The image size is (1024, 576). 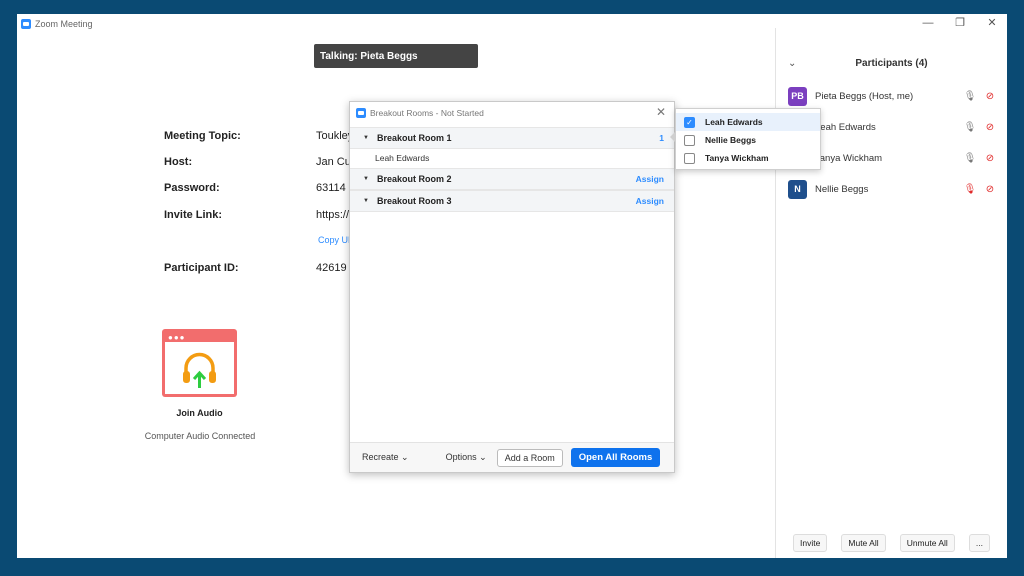 I want to click on assign-item: ✓ Leah Edwards, so click(x=748, y=122).